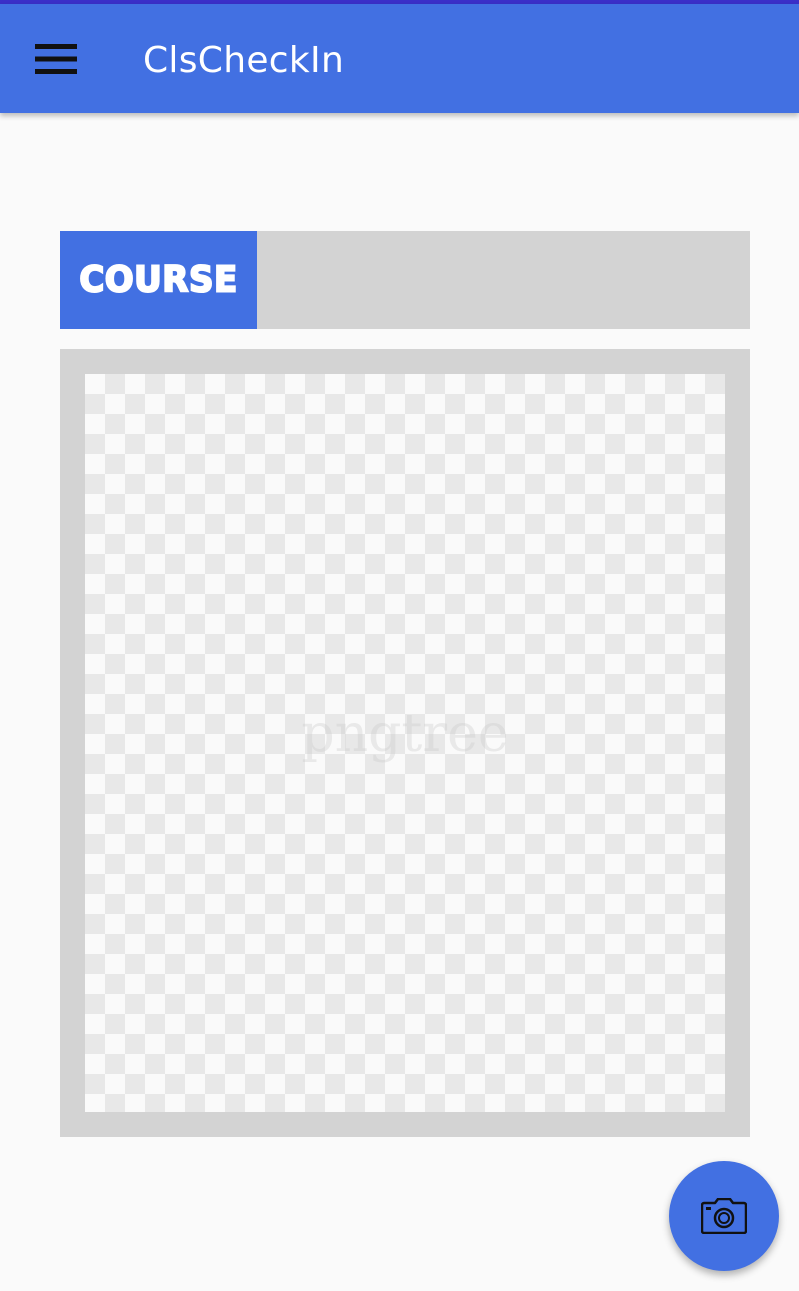 The width and height of the screenshot is (799, 1291). Describe the element at coordinates (399, 58) in the screenshot. I see `app-bar: ClsCheckIn` at that location.